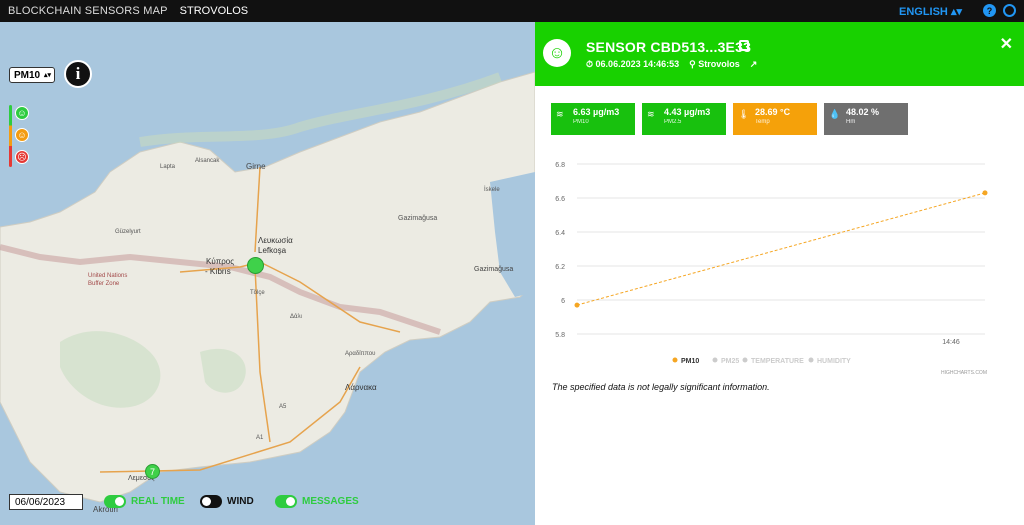 The image size is (1024, 525). What do you see at coordinates (10, 136) in the screenshot?
I see `air-quality-legend-bar` at bounding box center [10, 136].